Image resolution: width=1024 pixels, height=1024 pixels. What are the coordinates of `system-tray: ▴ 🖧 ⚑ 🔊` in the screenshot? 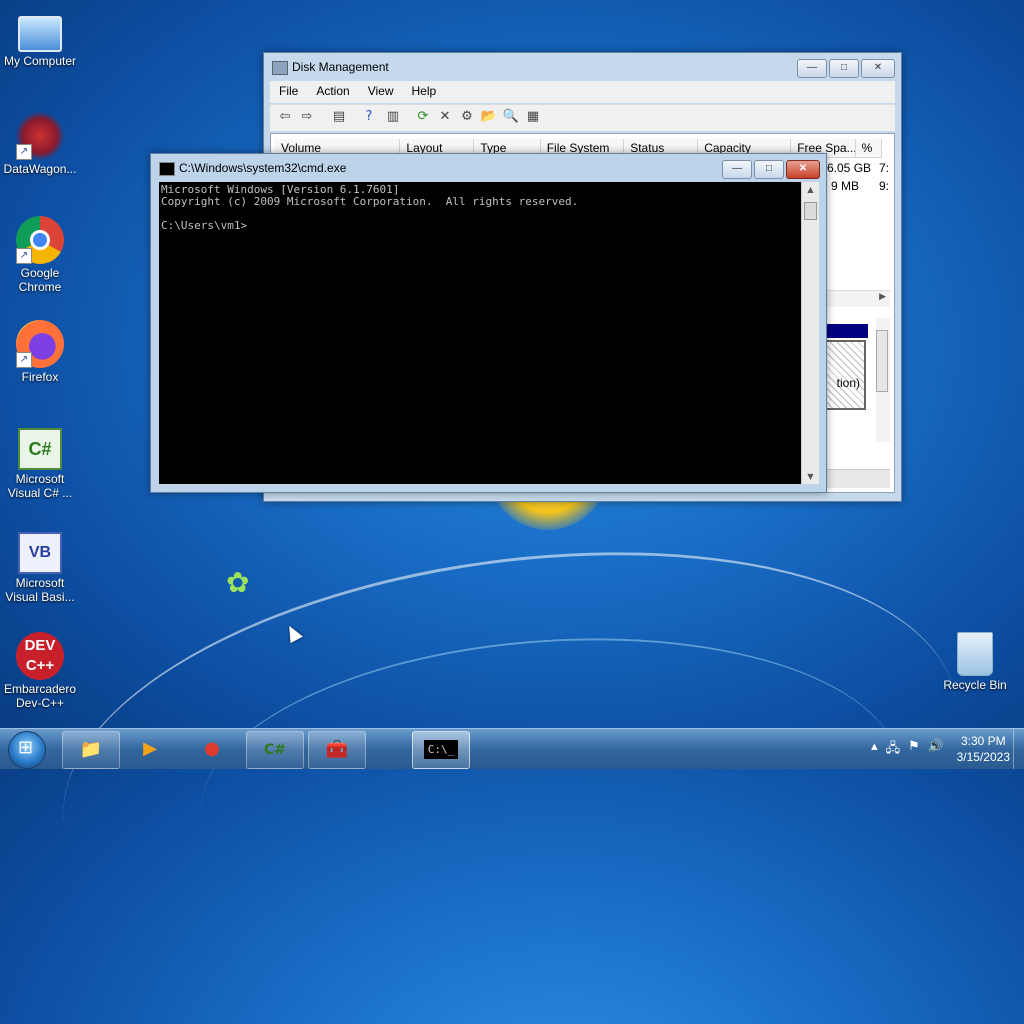 It's located at (907, 750).